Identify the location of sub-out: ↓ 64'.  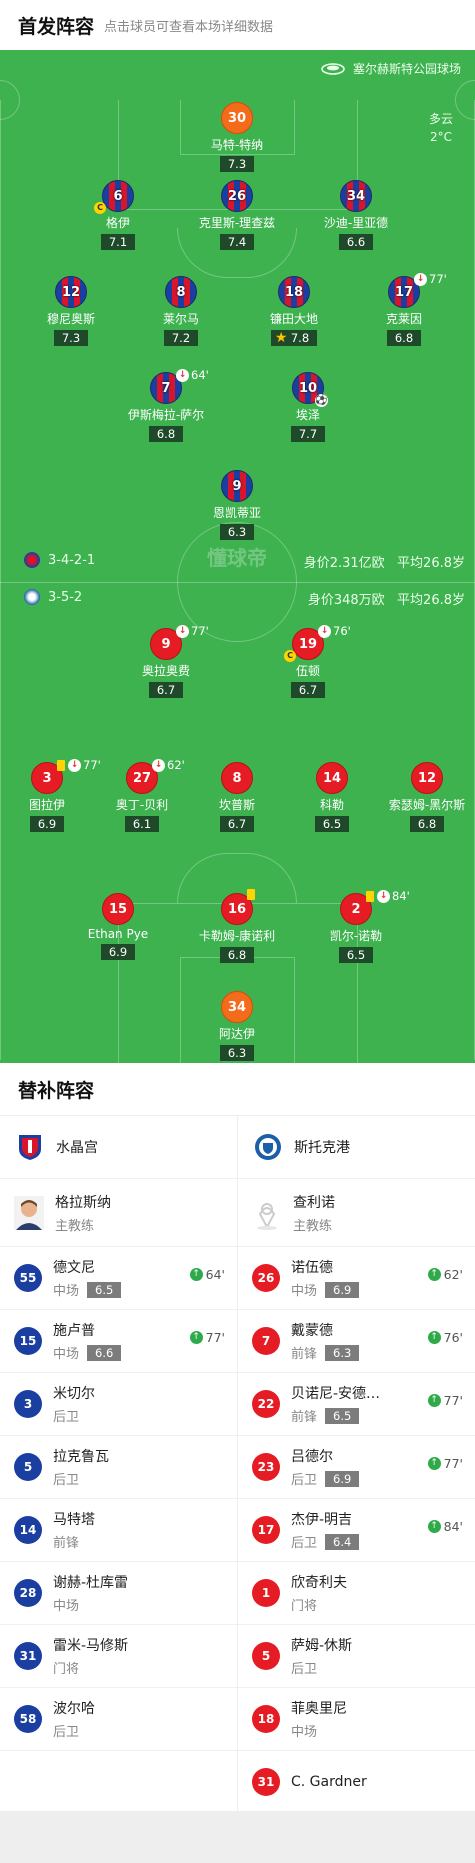
(192, 375).